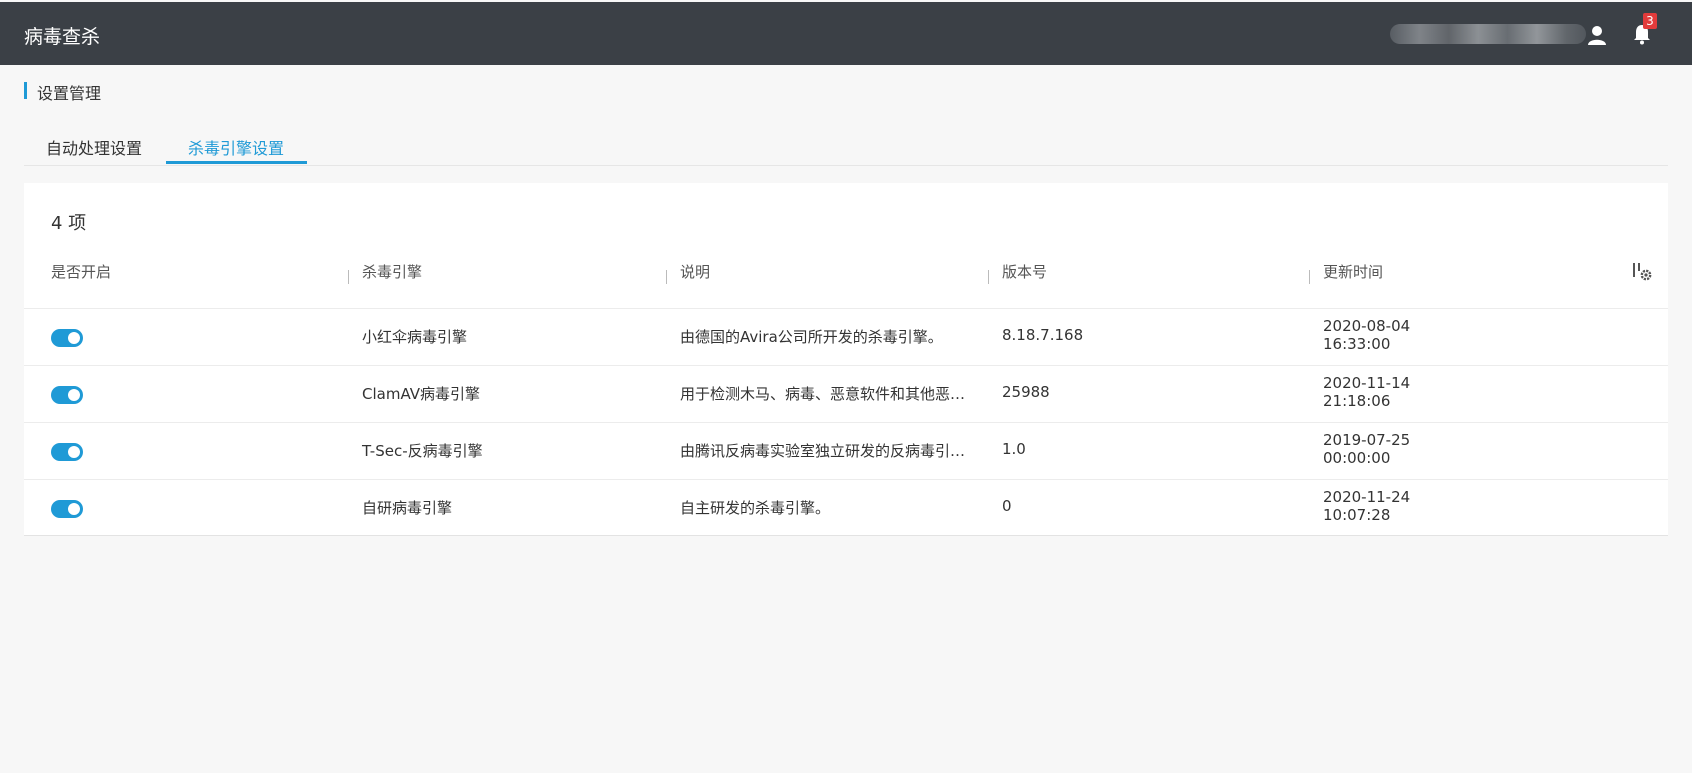 The width and height of the screenshot is (1692, 773). I want to click on settings-tabs: 自动处理设置 杀毒引擎设置, so click(846, 144).